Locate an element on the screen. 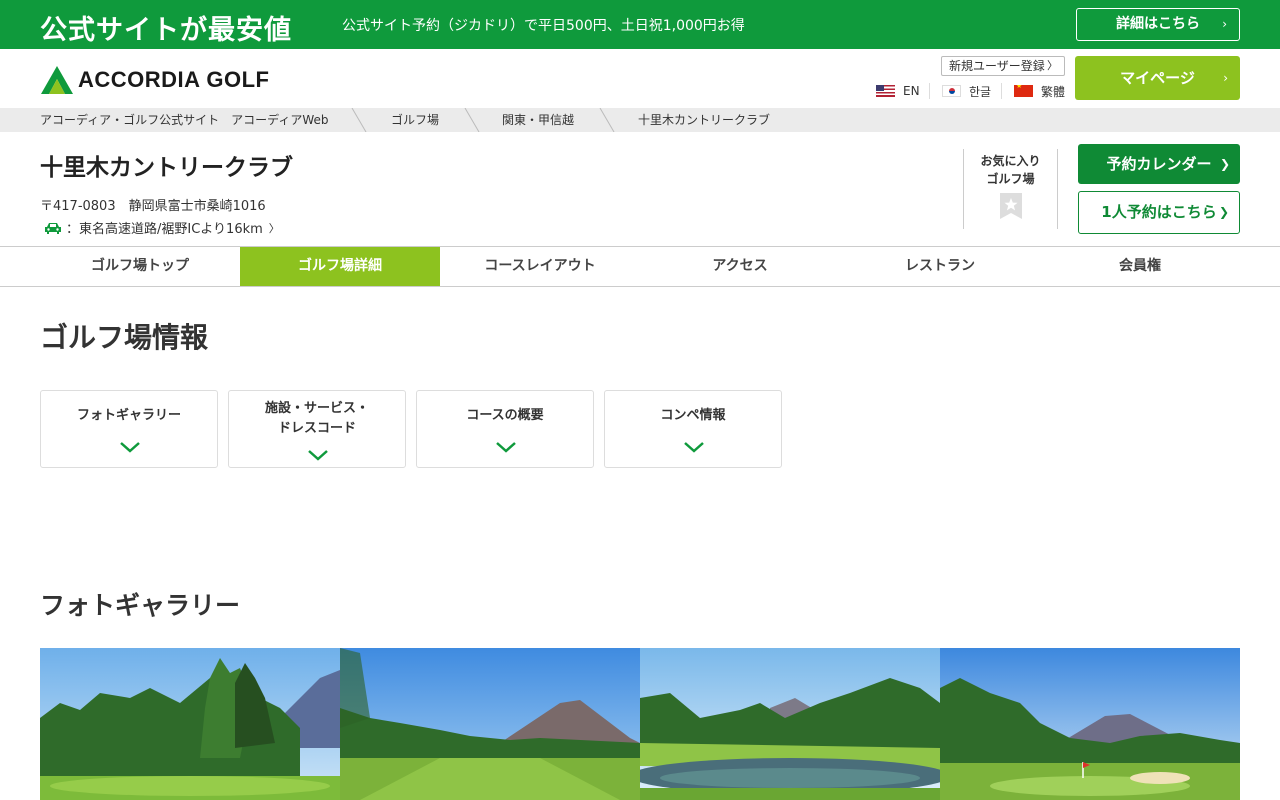 This screenshot has width=1280, height=800. course-name: 十里木カントリークラブ is located at coordinates (166, 168).